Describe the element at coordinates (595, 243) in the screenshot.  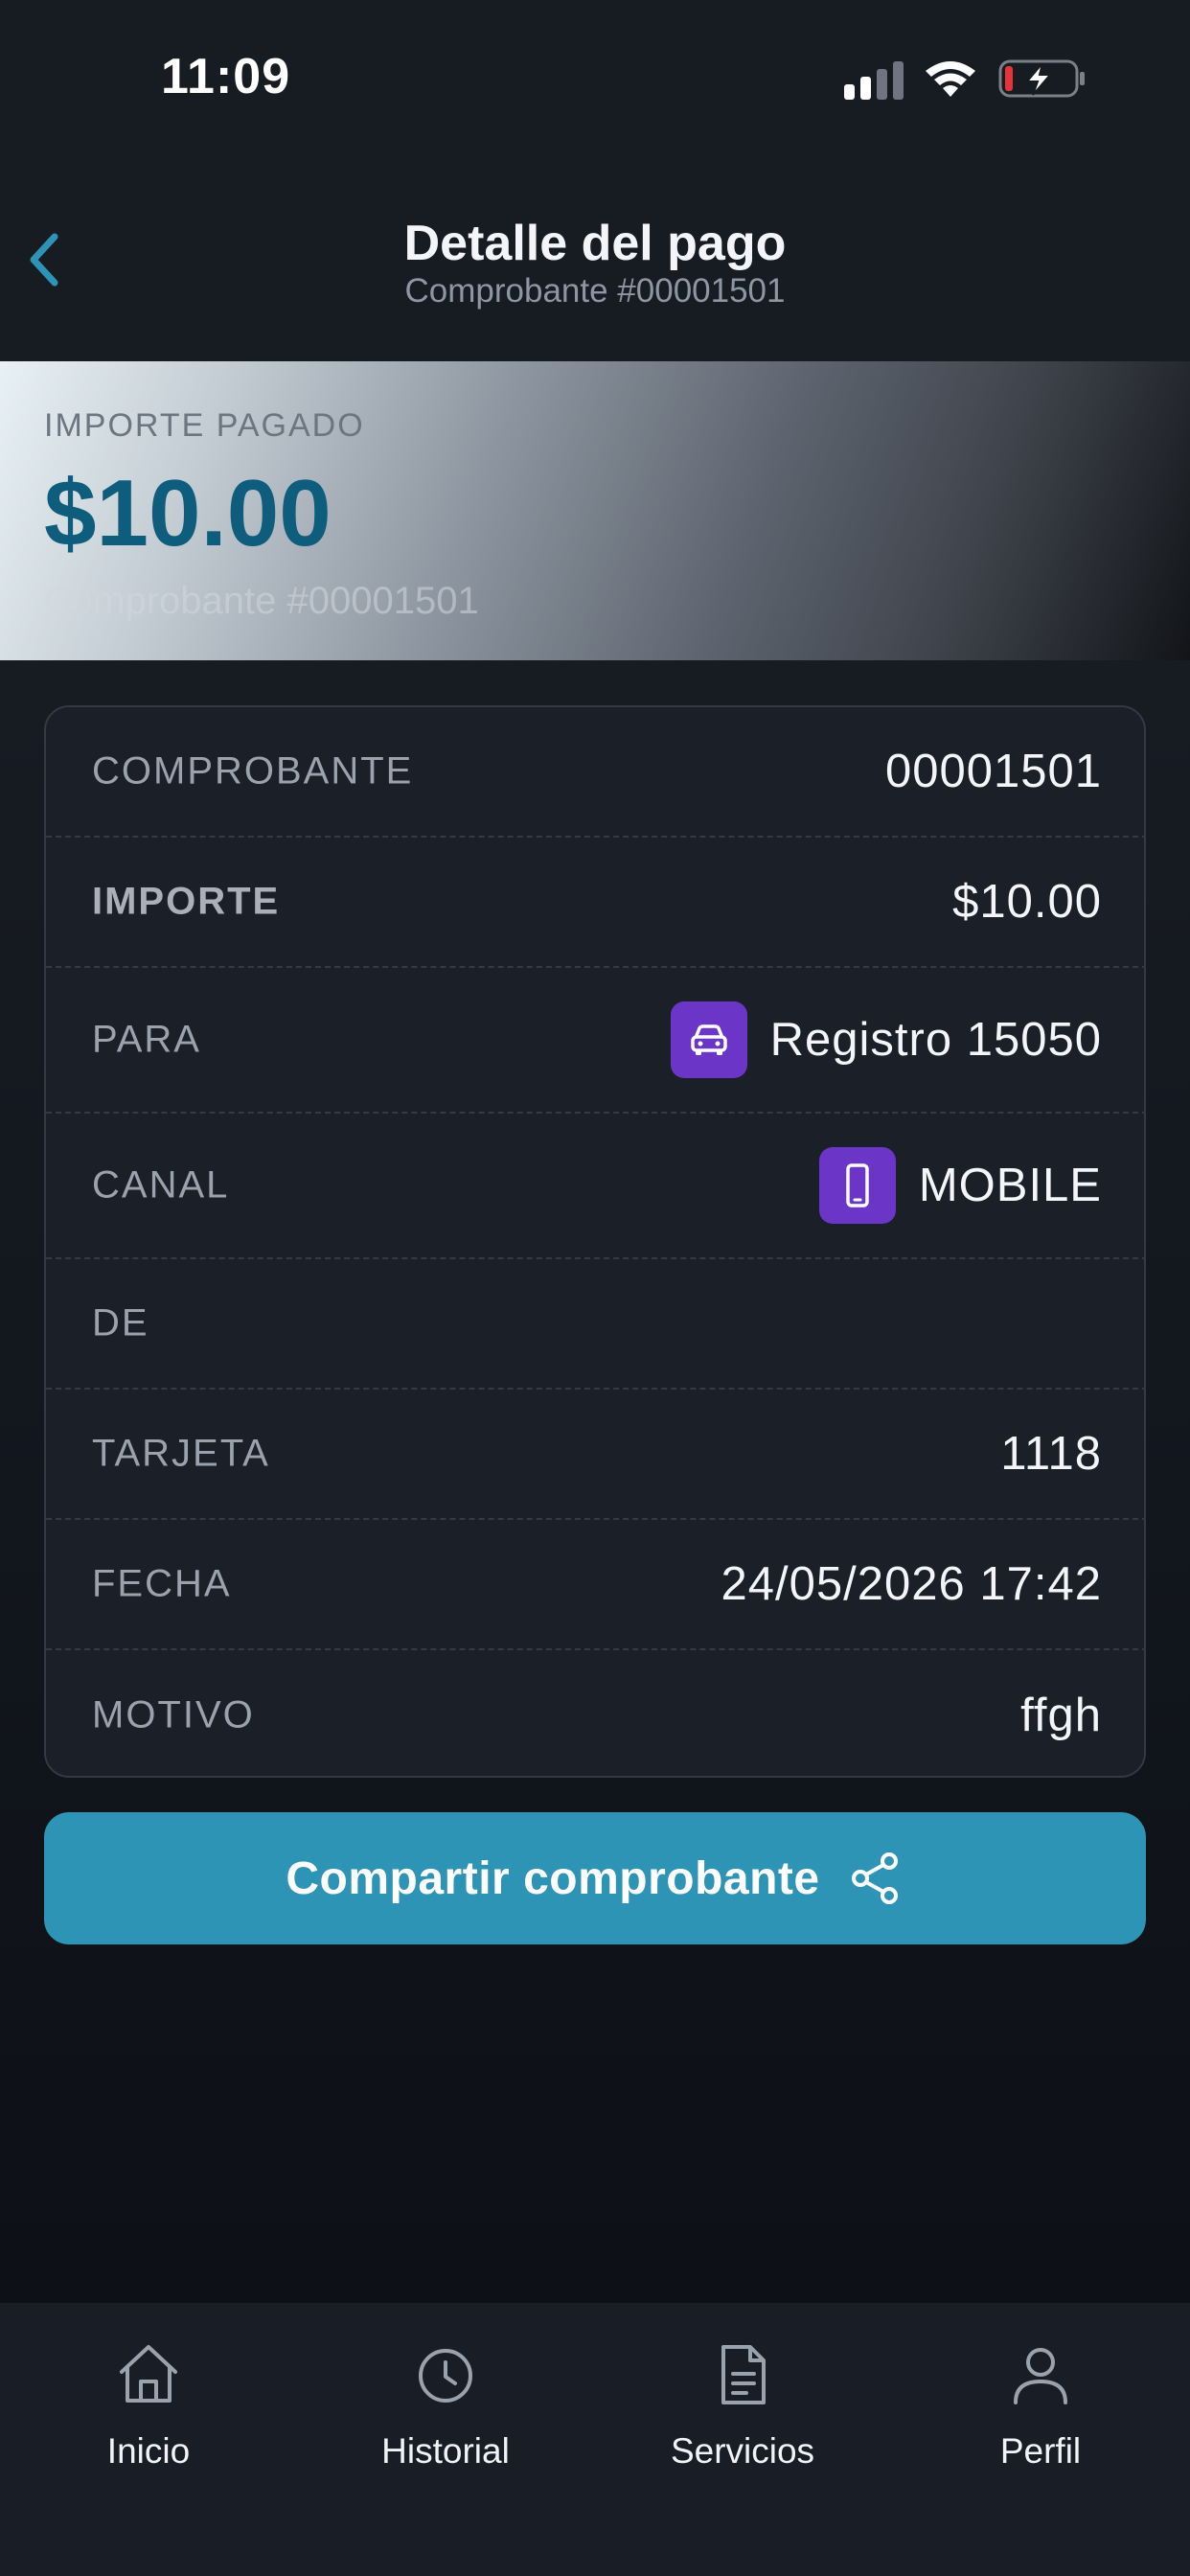
I see `page-title: Detalle del pago` at that location.